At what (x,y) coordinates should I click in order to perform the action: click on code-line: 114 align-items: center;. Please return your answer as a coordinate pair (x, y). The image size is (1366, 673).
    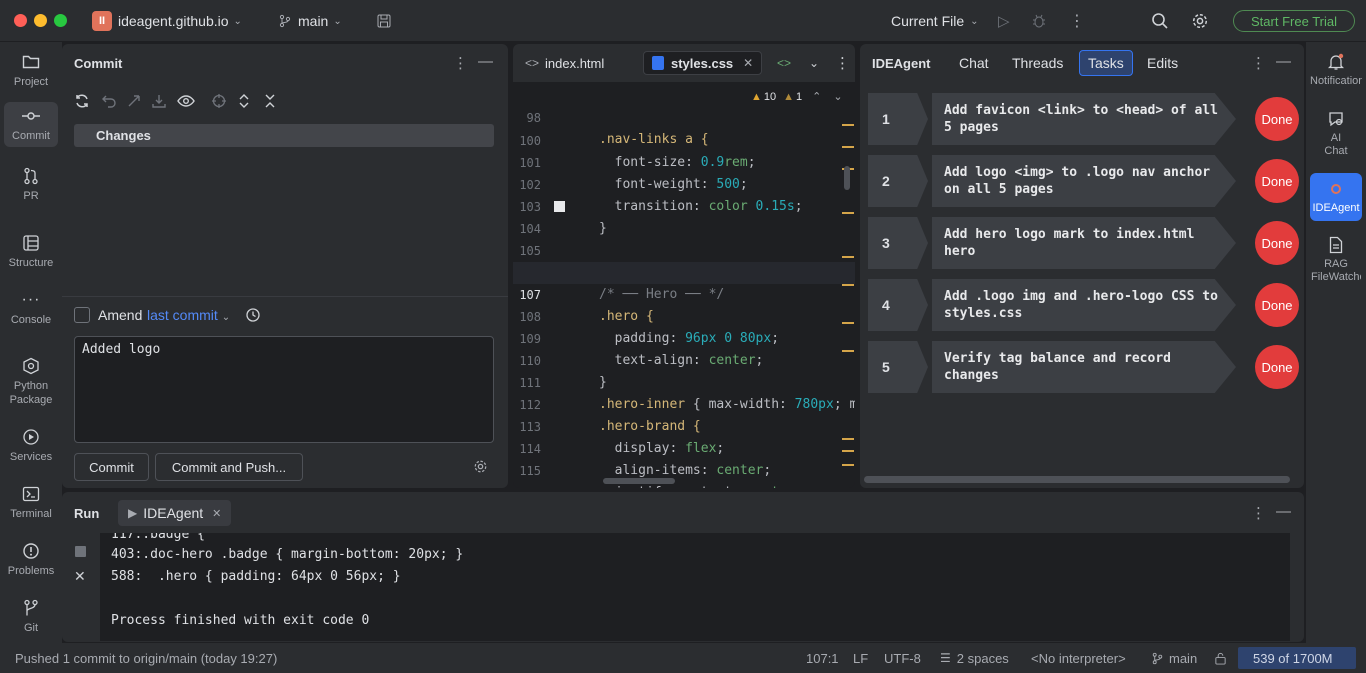
    Looking at the image, I should click on (684, 447).